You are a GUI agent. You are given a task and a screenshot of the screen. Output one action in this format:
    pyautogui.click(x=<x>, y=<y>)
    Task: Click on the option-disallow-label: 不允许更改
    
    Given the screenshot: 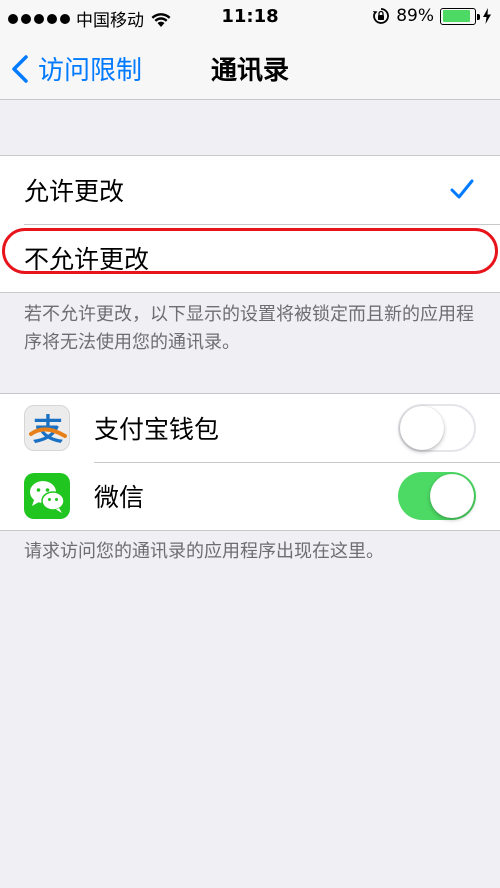 What is the action you would take?
    pyautogui.click(x=87, y=259)
    